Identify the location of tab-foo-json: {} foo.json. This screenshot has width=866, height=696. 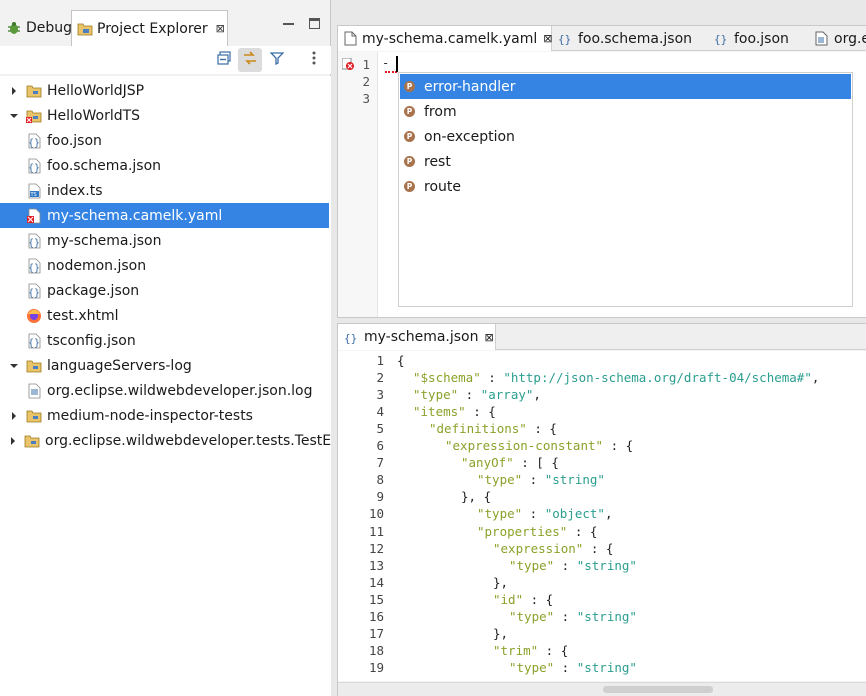
(755, 38).